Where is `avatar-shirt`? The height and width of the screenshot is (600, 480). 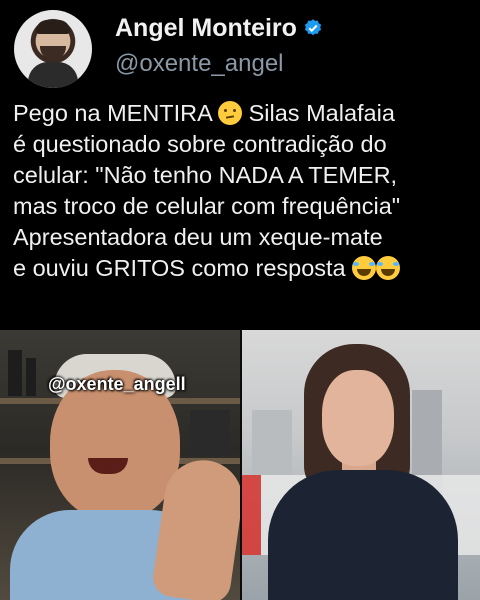
avatar-shirt is located at coordinates (53, 75).